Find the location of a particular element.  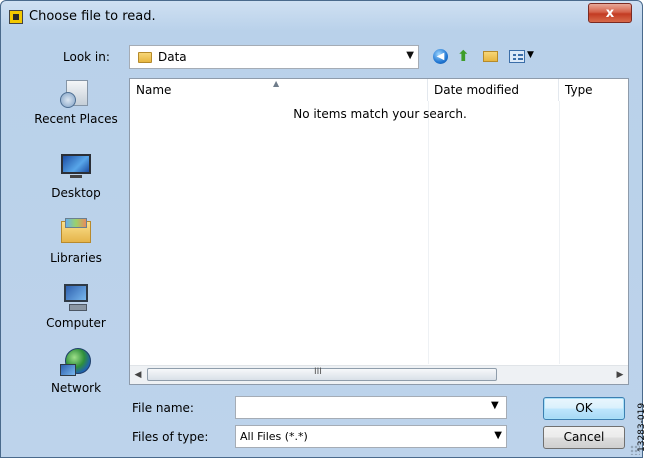

look-in-value: Data is located at coordinates (172, 57).